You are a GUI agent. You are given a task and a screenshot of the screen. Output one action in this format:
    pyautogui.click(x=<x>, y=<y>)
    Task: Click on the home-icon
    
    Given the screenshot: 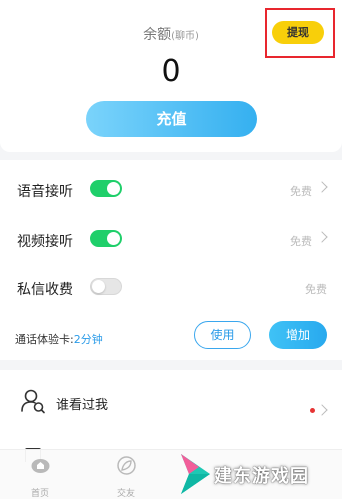 What is the action you would take?
    pyautogui.click(x=40, y=466)
    